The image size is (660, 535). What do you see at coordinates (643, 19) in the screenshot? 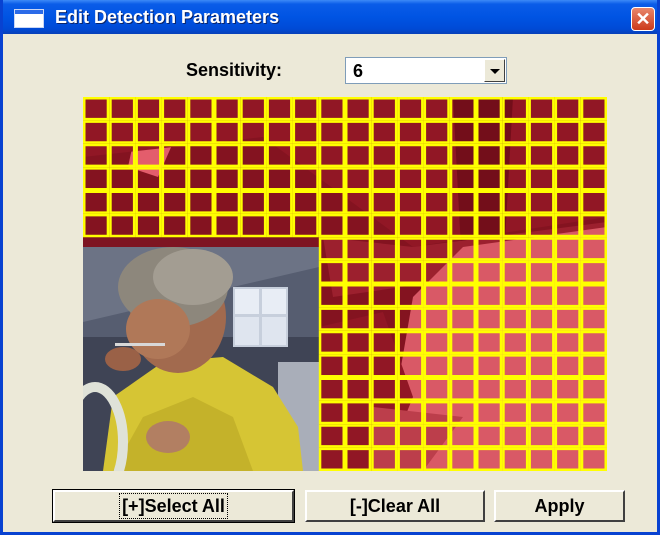
I see `close-button: ✕` at bounding box center [643, 19].